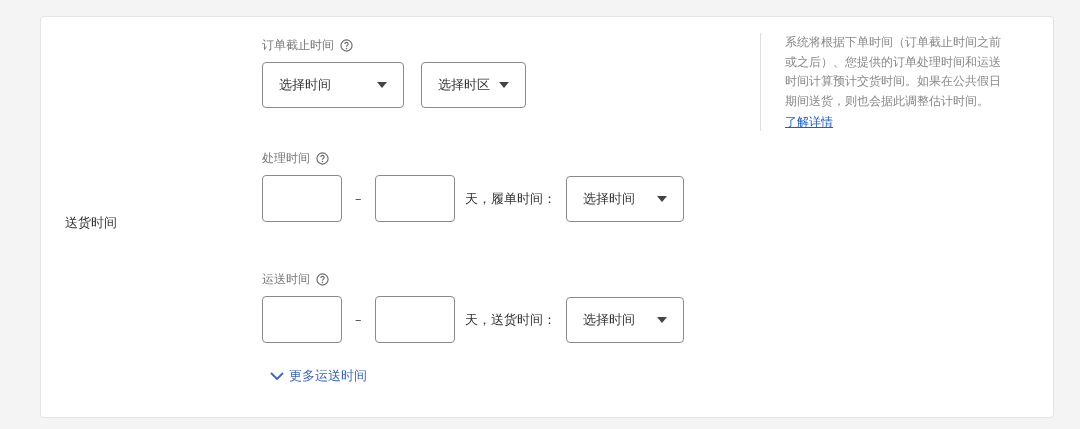  What do you see at coordinates (277, 376) in the screenshot?
I see `chevron-down-icon` at bounding box center [277, 376].